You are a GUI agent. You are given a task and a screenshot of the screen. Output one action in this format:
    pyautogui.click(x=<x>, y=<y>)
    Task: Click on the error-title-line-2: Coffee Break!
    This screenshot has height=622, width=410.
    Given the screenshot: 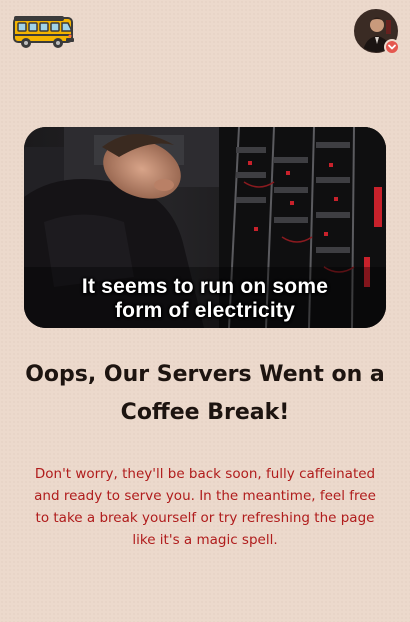 What is the action you would take?
    pyautogui.click(x=205, y=412)
    